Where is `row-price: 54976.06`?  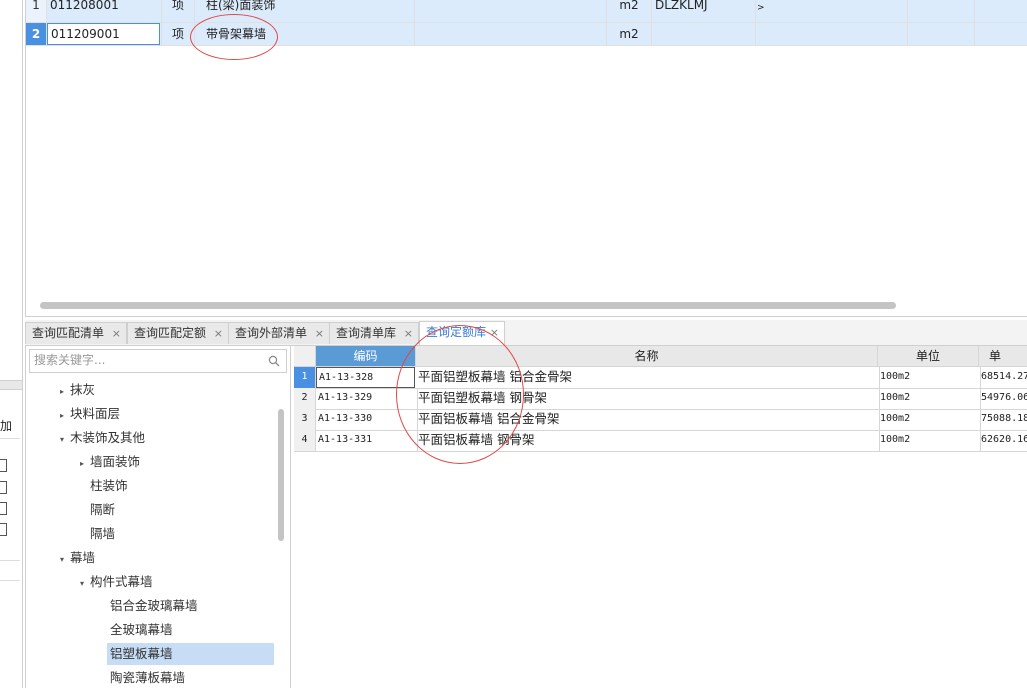 row-price: 54976.06 is located at coordinates (1003, 398).